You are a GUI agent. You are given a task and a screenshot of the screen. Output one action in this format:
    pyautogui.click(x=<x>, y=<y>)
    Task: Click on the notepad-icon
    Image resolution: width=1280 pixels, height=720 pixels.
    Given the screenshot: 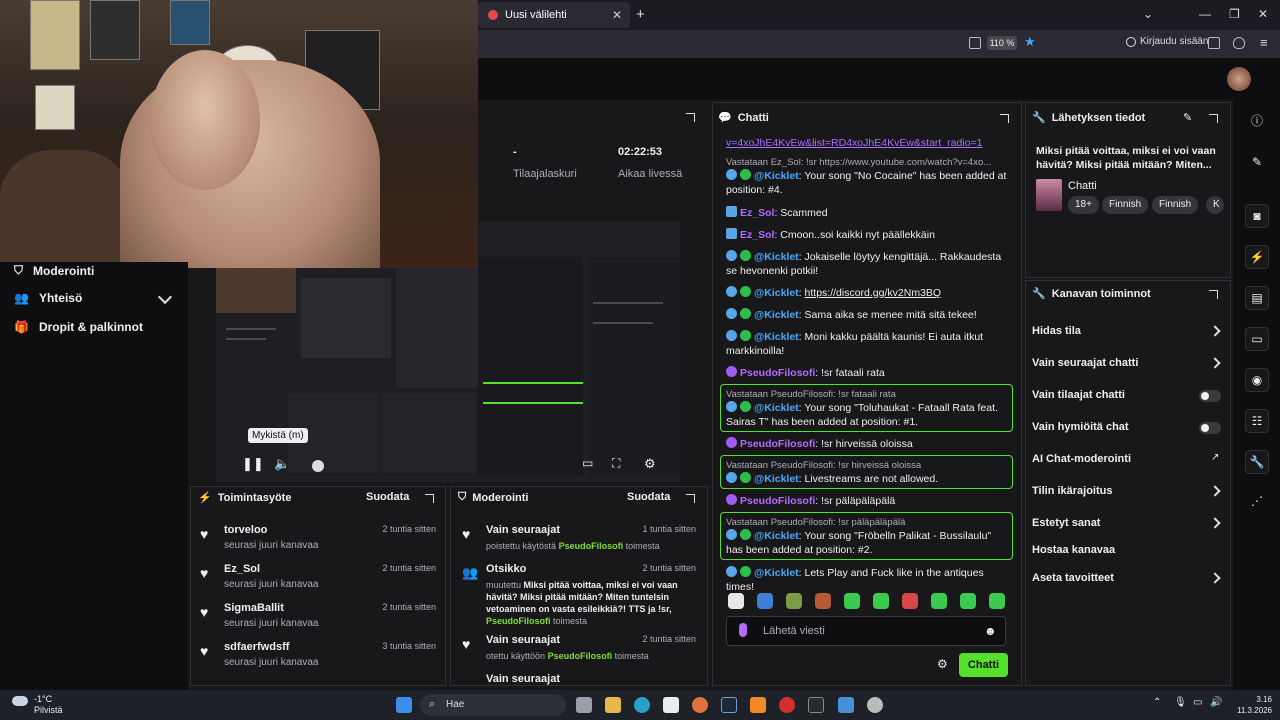 What is the action you would take?
    pyautogui.click(x=846, y=705)
    